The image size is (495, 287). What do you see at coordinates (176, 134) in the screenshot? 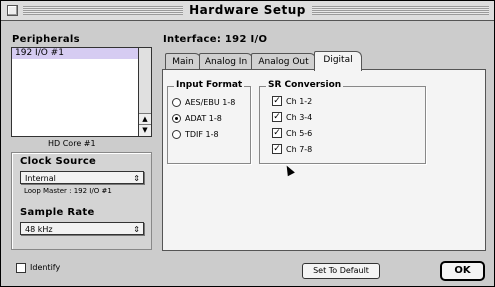
I see `radio-tdif` at bounding box center [176, 134].